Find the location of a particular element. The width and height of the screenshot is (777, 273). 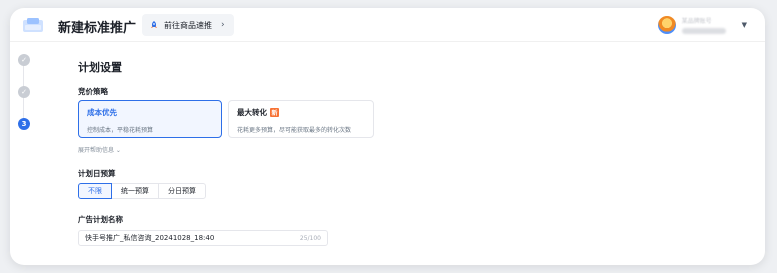

step-number: 3 is located at coordinates (24, 124).